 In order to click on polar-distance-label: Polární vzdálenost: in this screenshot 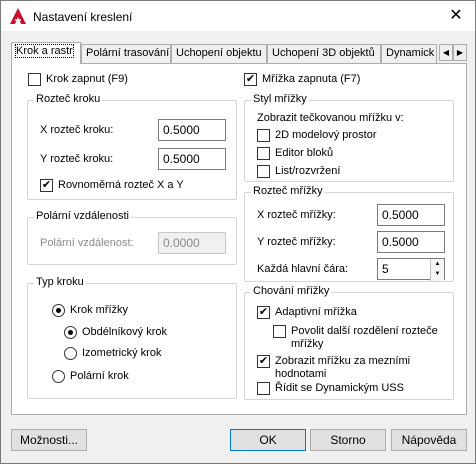, I will do `click(87, 243)`.